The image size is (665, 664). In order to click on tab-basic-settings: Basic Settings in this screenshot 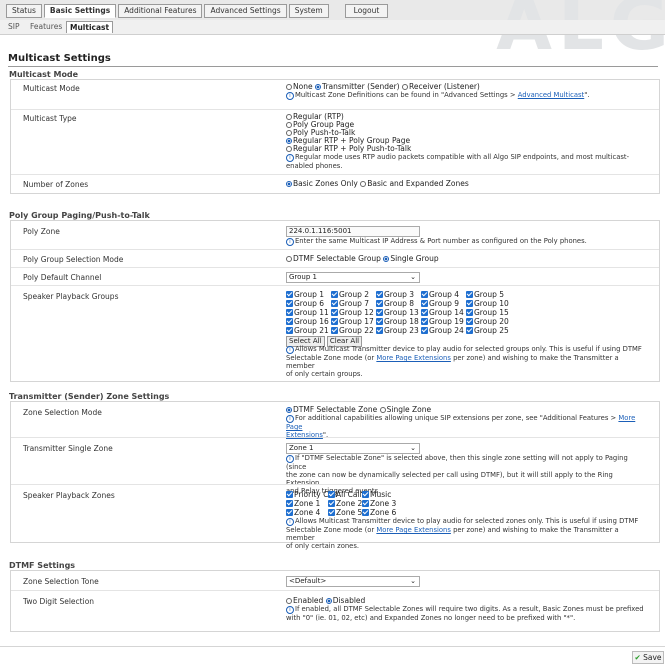, I will do `click(80, 11)`.